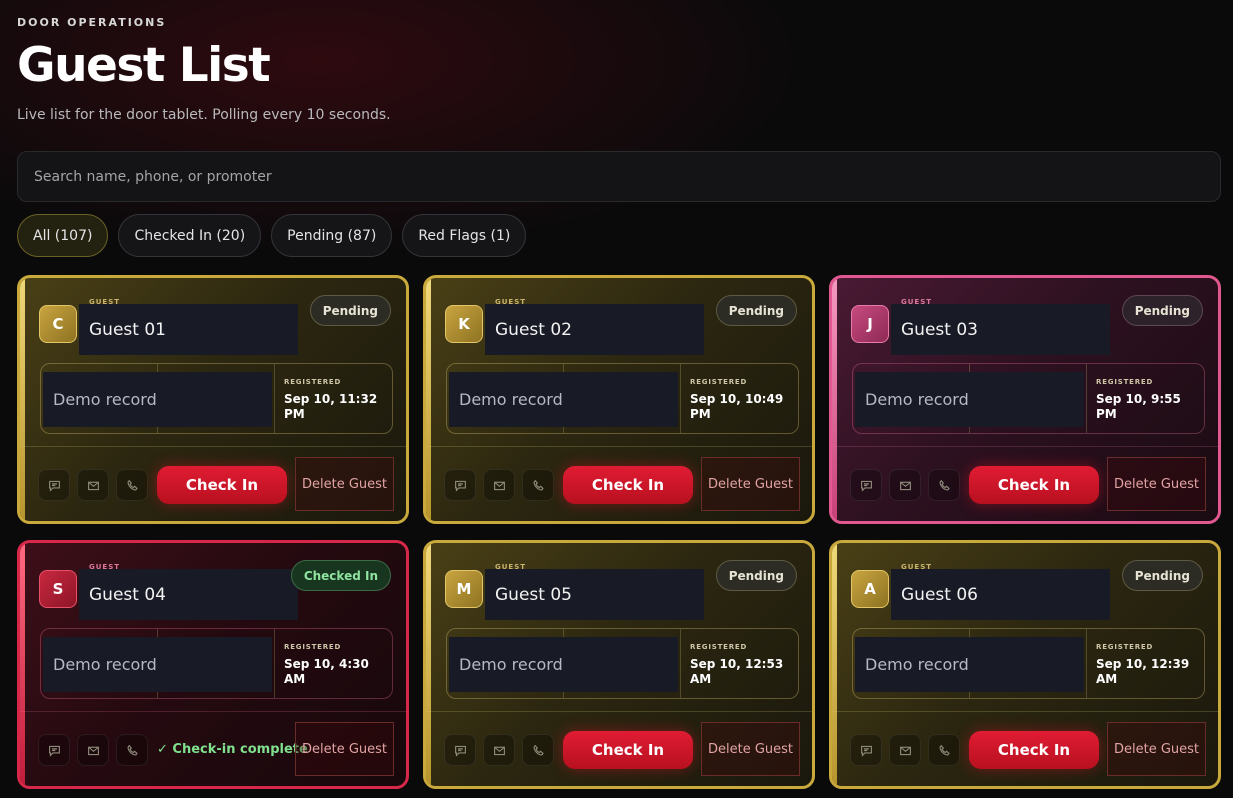 This screenshot has width=1233, height=798. What do you see at coordinates (326, 671) in the screenshot?
I see `registered-value: Sep 10, 4:30 AM` at bounding box center [326, 671].